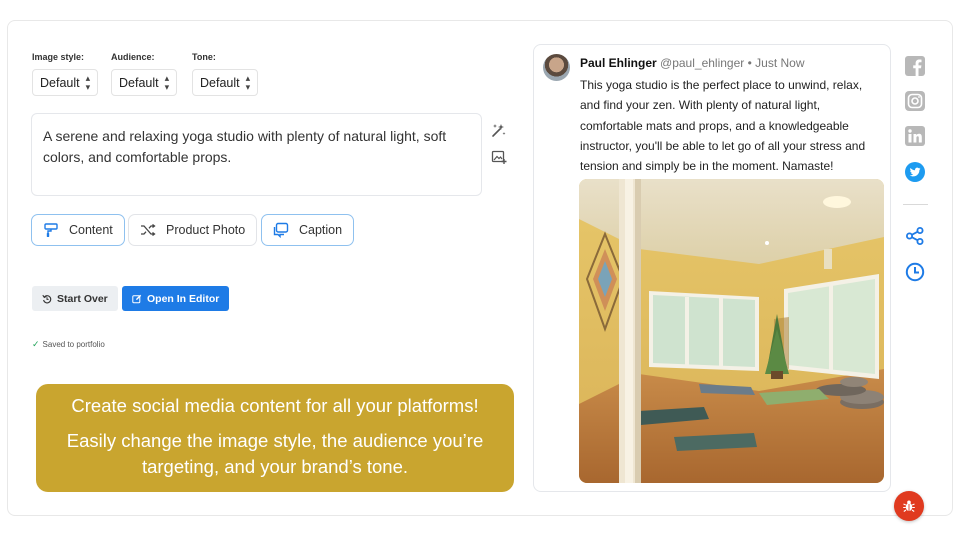 The image size is (960, 540). What do you see at coordinates (321, 230) in the screenshot?
I see `tab-caption-label: Caption` at bounding box center [321, 230].